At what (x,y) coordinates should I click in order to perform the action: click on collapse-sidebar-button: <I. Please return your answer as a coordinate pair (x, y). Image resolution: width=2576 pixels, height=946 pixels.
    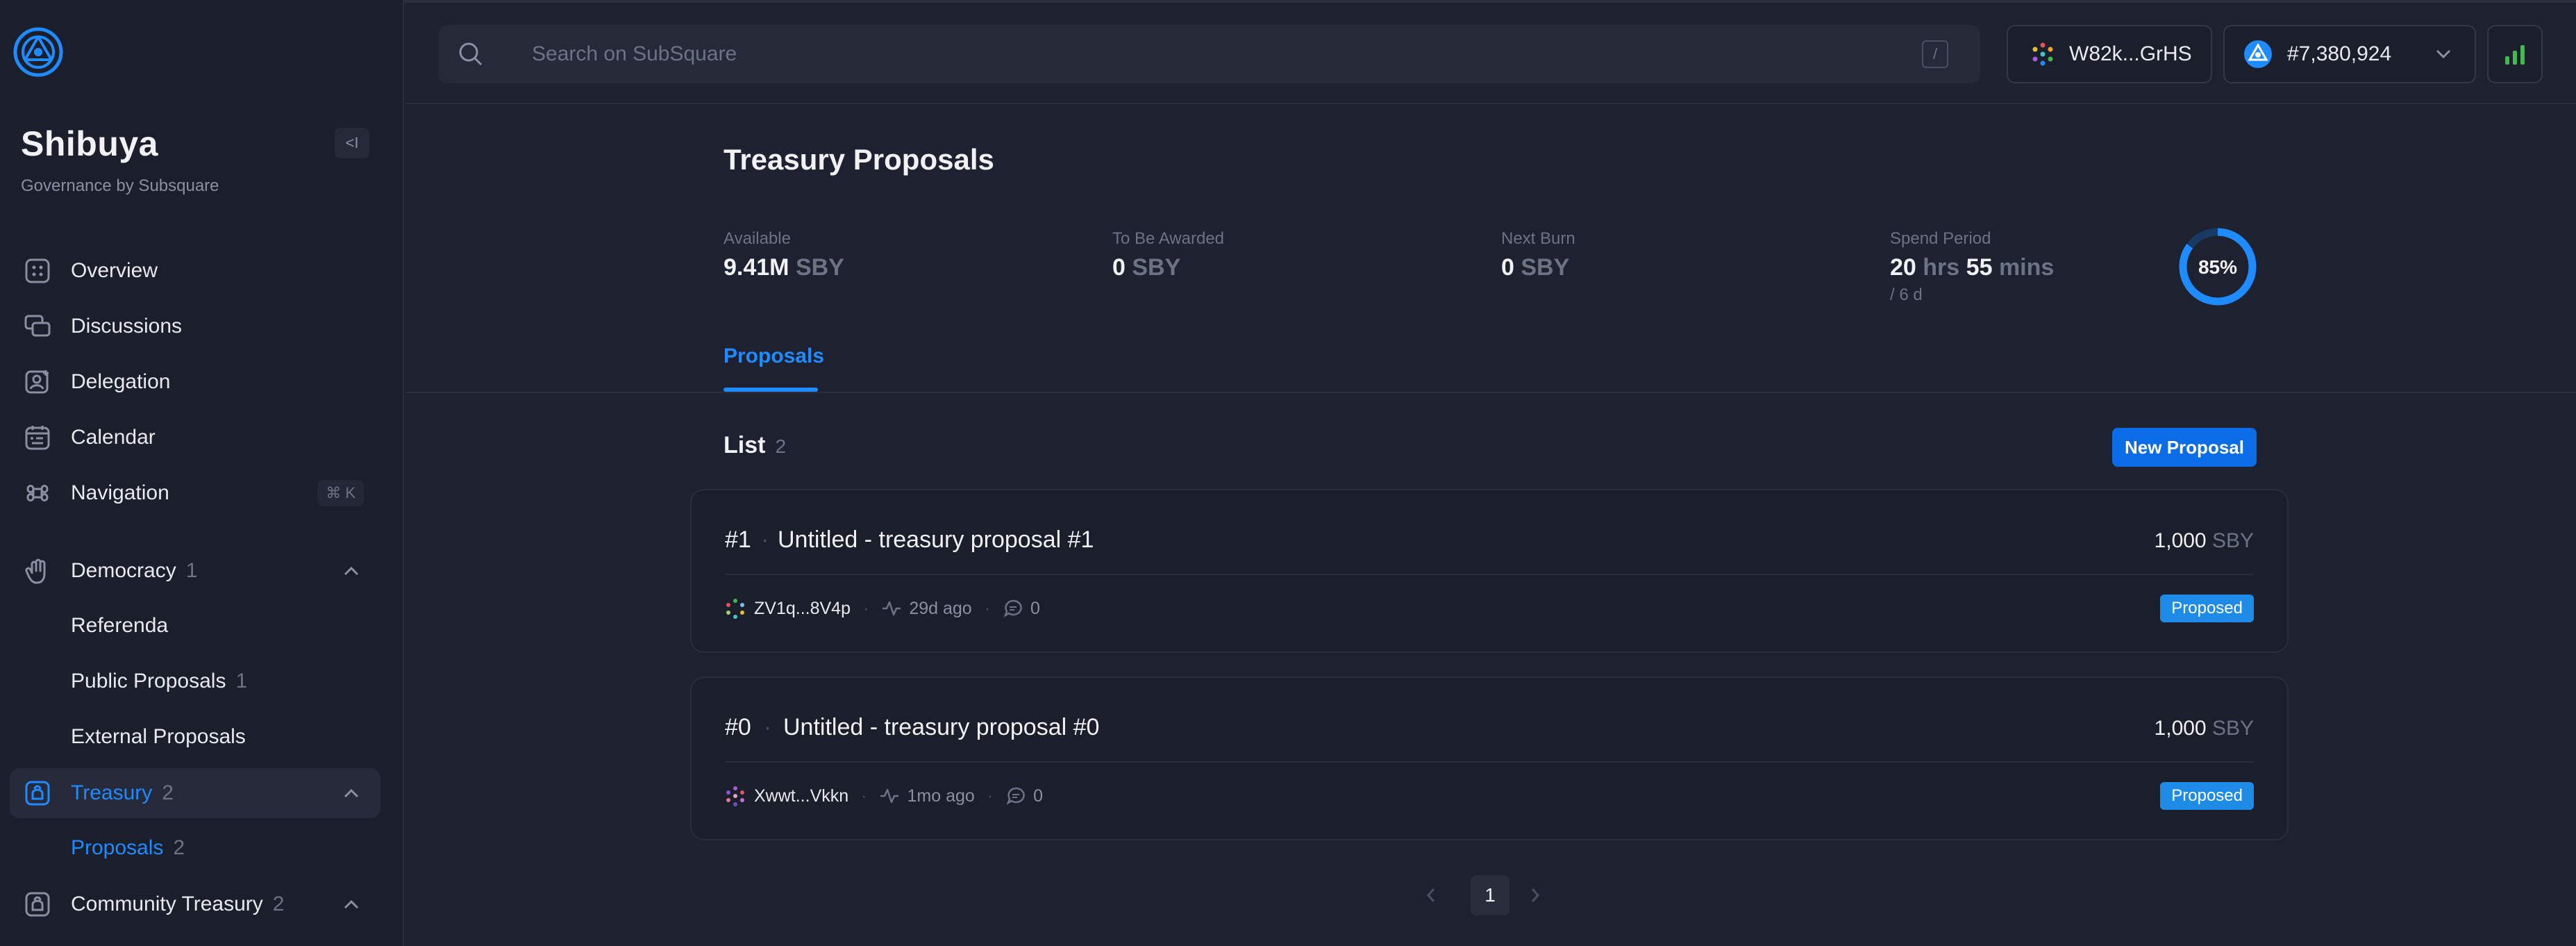
    Looking at the image, I should click on (352, 143).